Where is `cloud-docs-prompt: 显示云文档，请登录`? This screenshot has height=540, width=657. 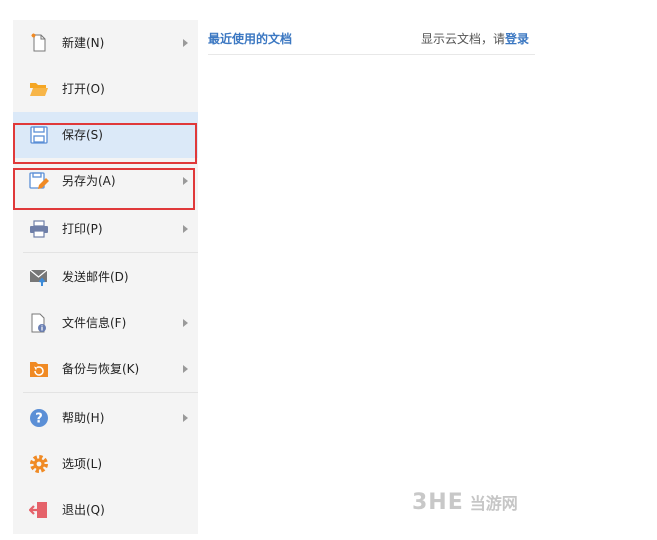
cloud-docs-prompt: 显示云文档，请登录 is located at coordinates (475, 38).